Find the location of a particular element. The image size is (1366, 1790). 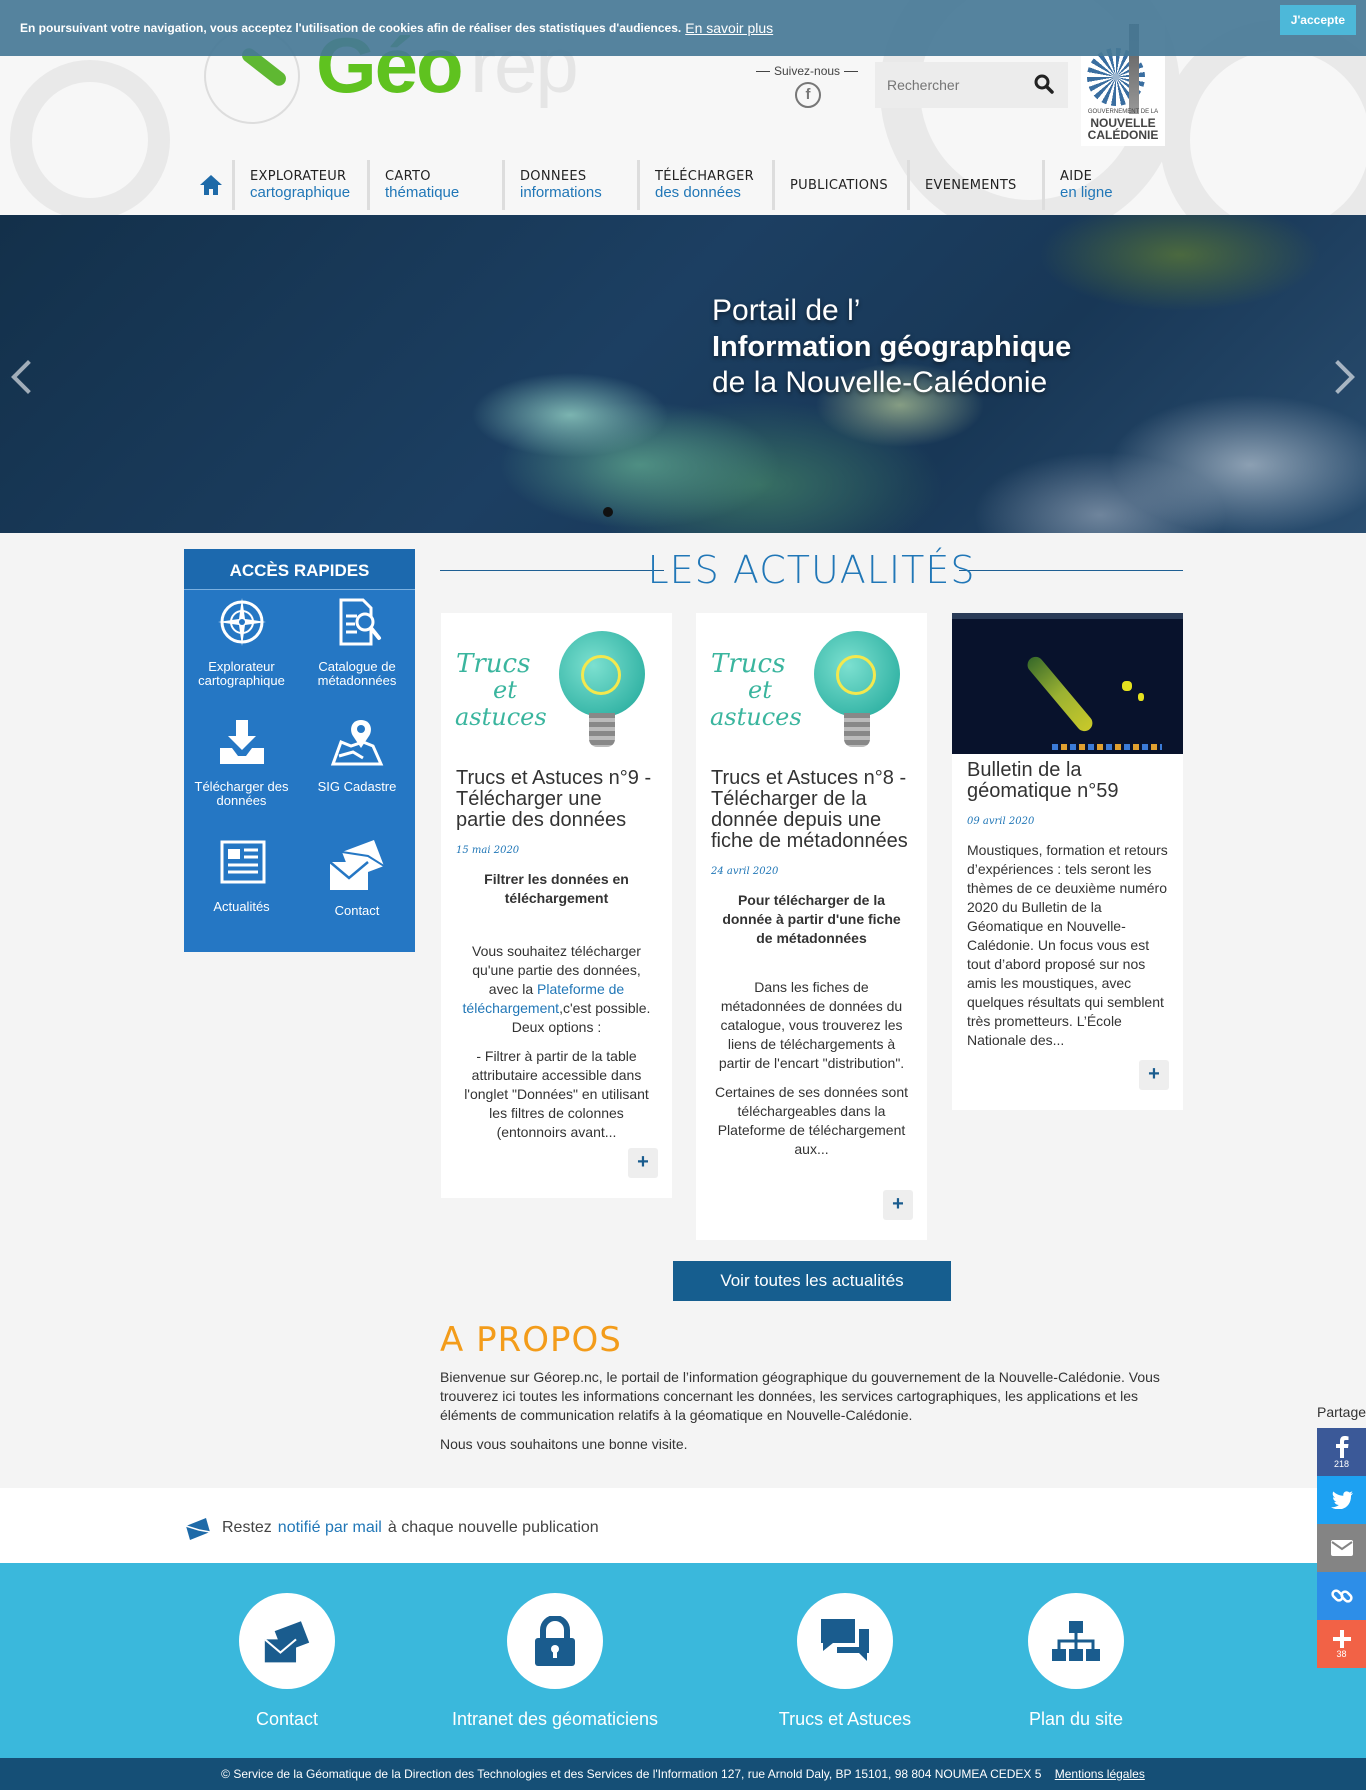

share-bar: Partage 218 38 is located at coordinates (1341, 1536).